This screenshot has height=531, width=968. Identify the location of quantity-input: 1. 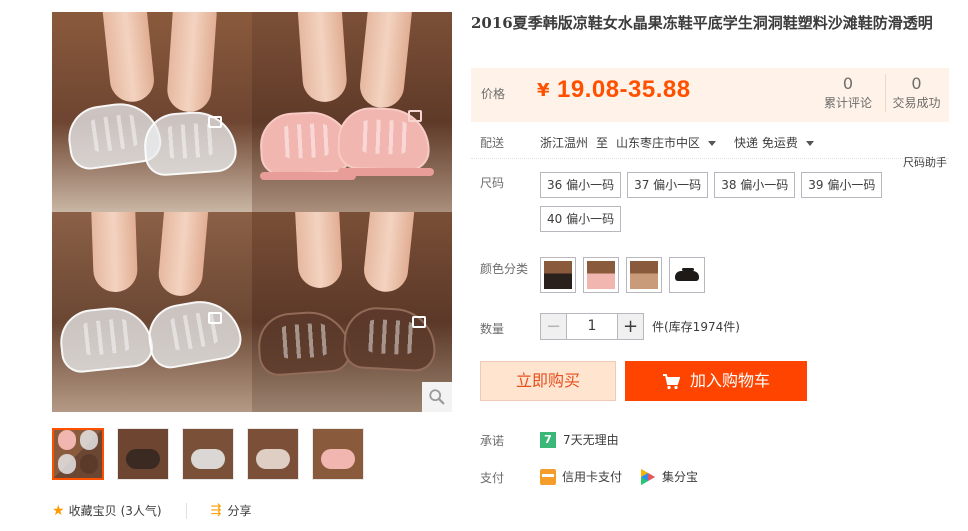
(592, 326).